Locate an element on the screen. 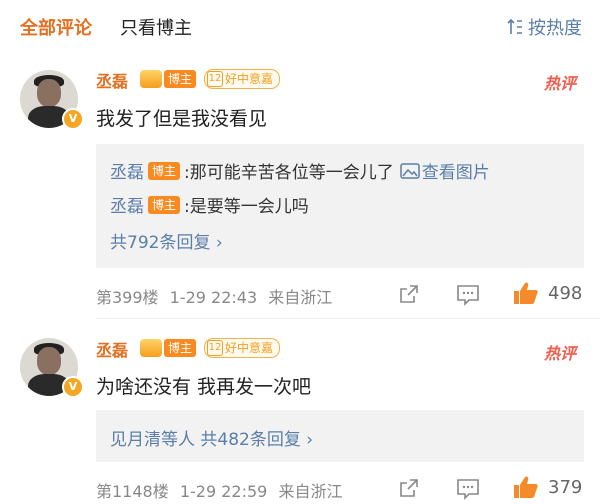  comment-meta: 第399楼 1-29 22:43 来自浙江 is located at coordinates (214, 296).